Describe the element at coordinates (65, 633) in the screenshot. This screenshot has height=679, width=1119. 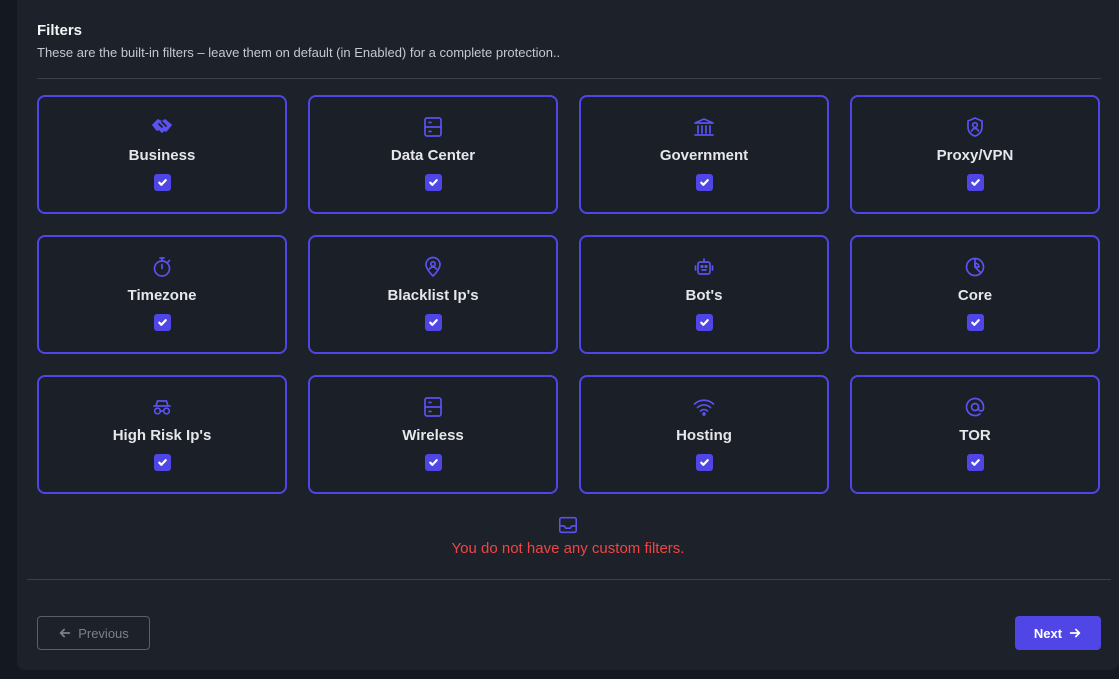
I see `arrow-left-icon` at that location.